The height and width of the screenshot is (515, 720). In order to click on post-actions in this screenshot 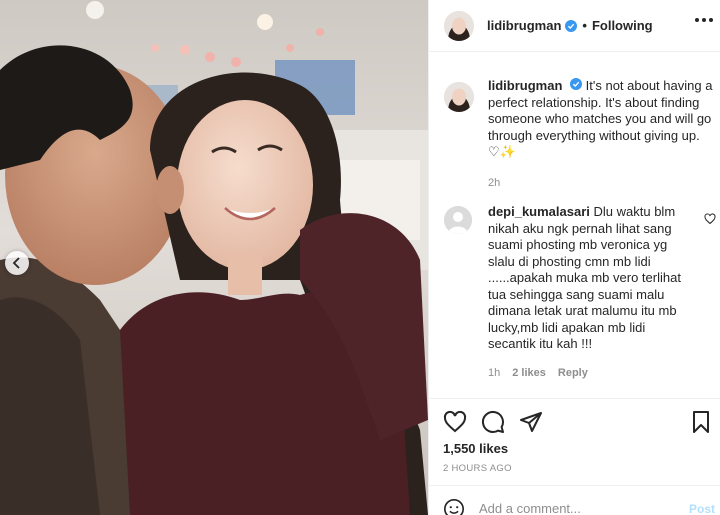, I will do `click(574, 415)`.